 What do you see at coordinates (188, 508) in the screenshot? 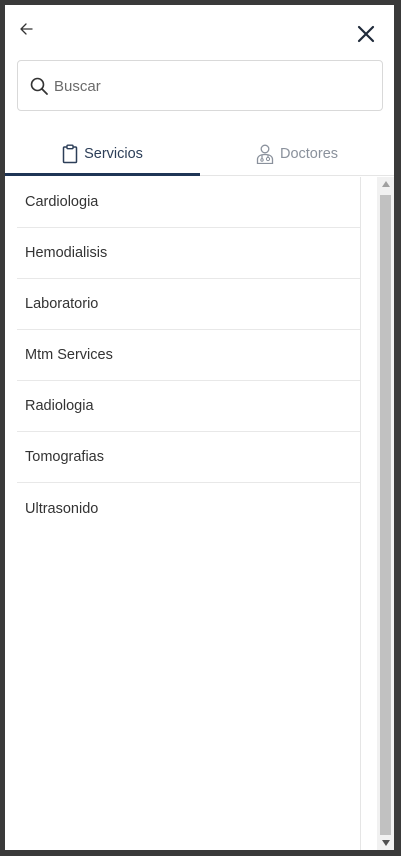
I see `list-item-ultrasonido: Ultrasonido` at bounding box center [188, 508].